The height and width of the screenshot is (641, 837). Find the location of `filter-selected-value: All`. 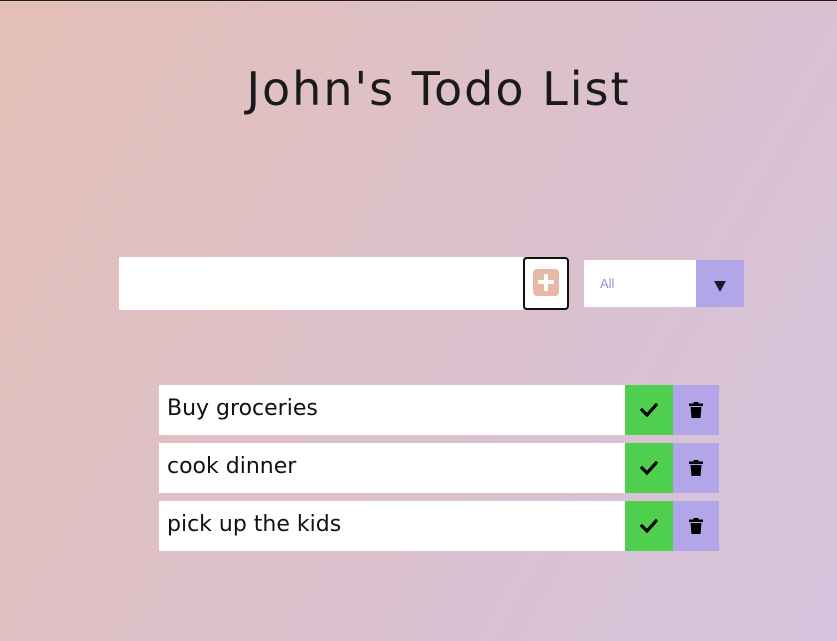

filter-selected-value: All is located at coordinates (607, 283).